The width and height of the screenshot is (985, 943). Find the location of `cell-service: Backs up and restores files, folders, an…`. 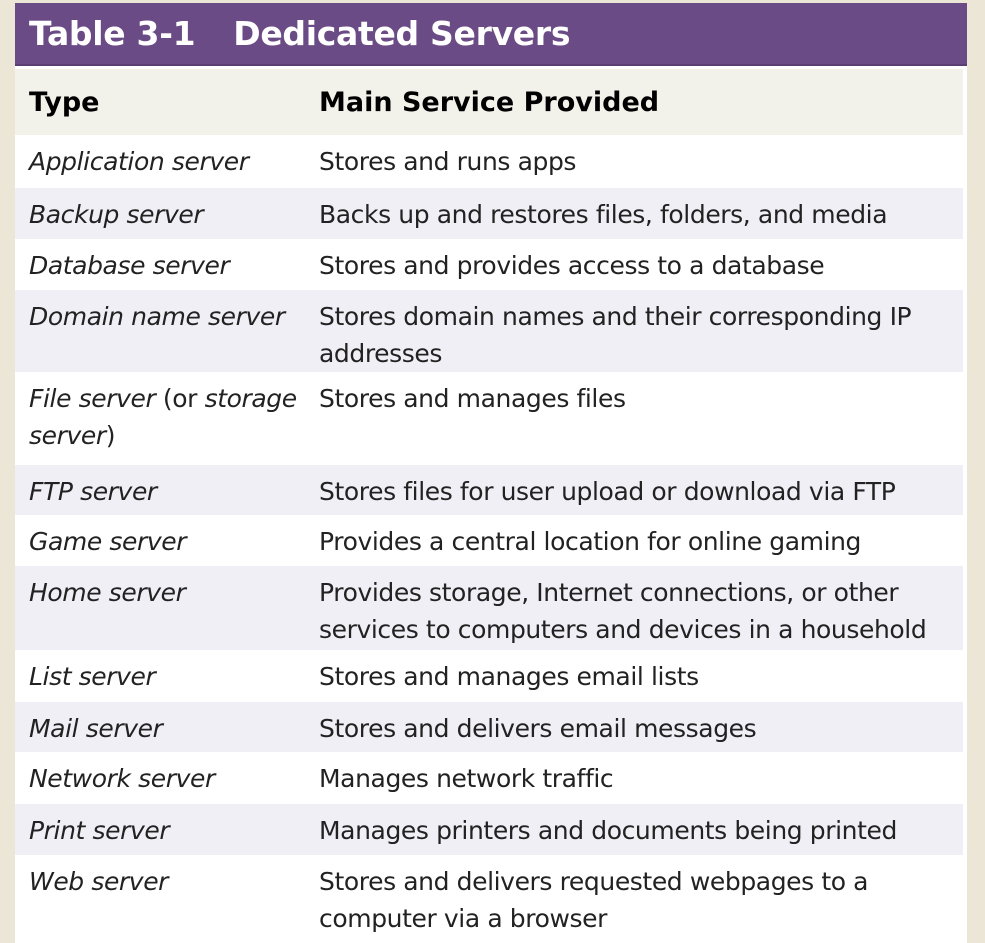

cell-service: Backs up and restores files, folders, an… is located at coordinates (603, 214).